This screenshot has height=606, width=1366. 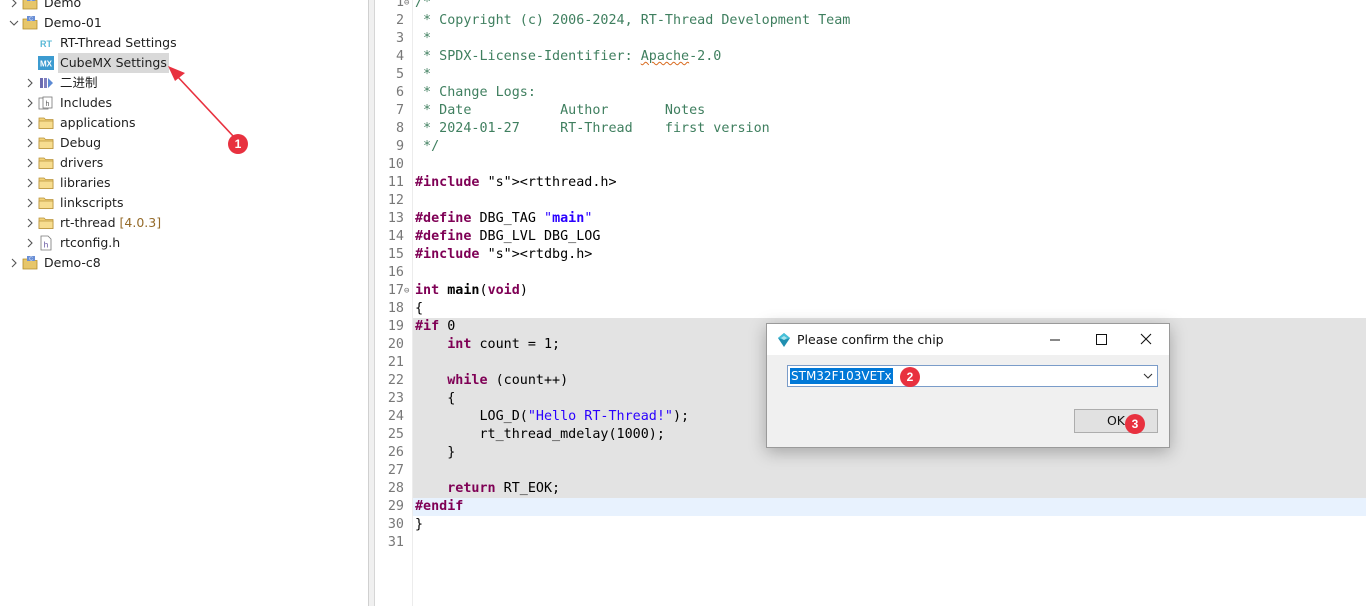 I want to click on tree-item-drivers: drivers, so click(x=184, y=163).